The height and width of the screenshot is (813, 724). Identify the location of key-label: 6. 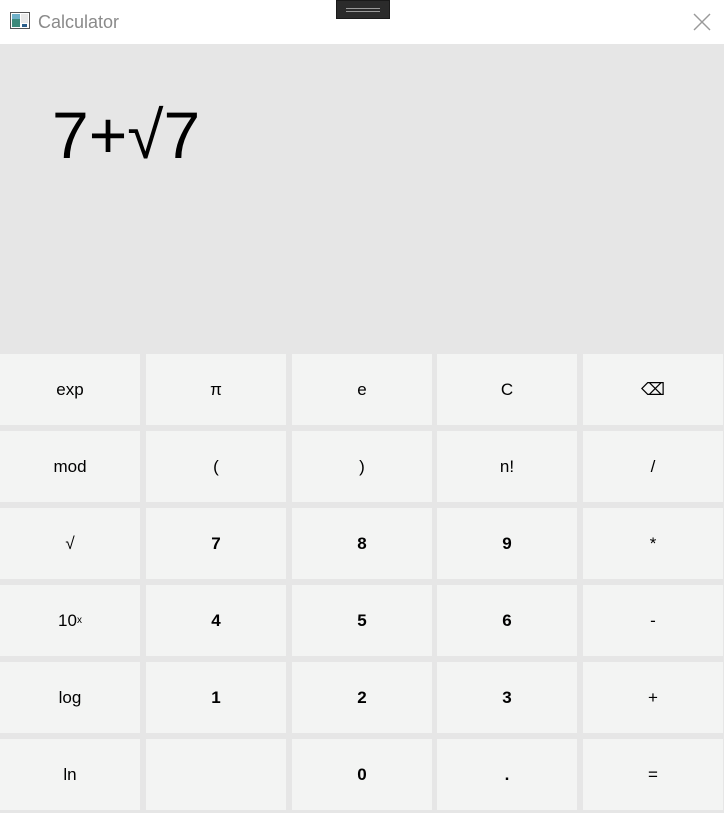
(507, 620).